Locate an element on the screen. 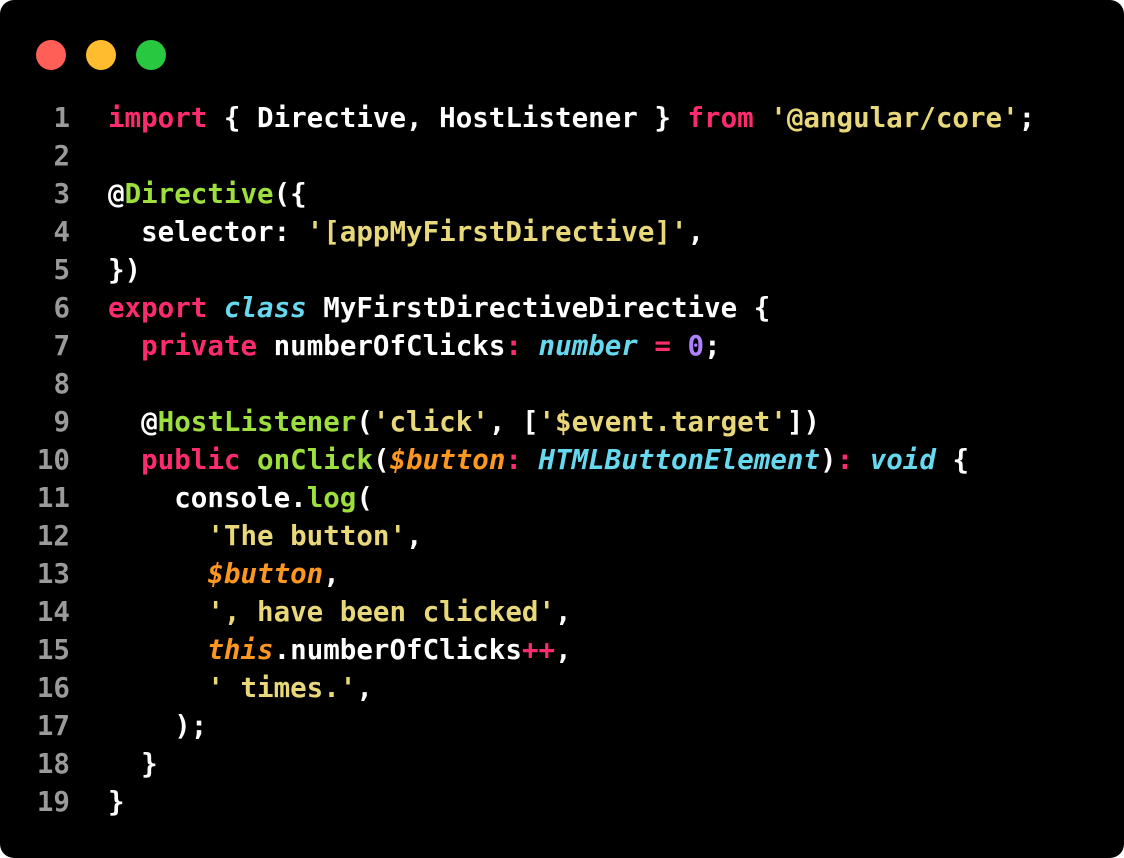 The width and height of the screenshot is (1124, 858). code-line-content: 'The button', is located at coordinates (246, 536).